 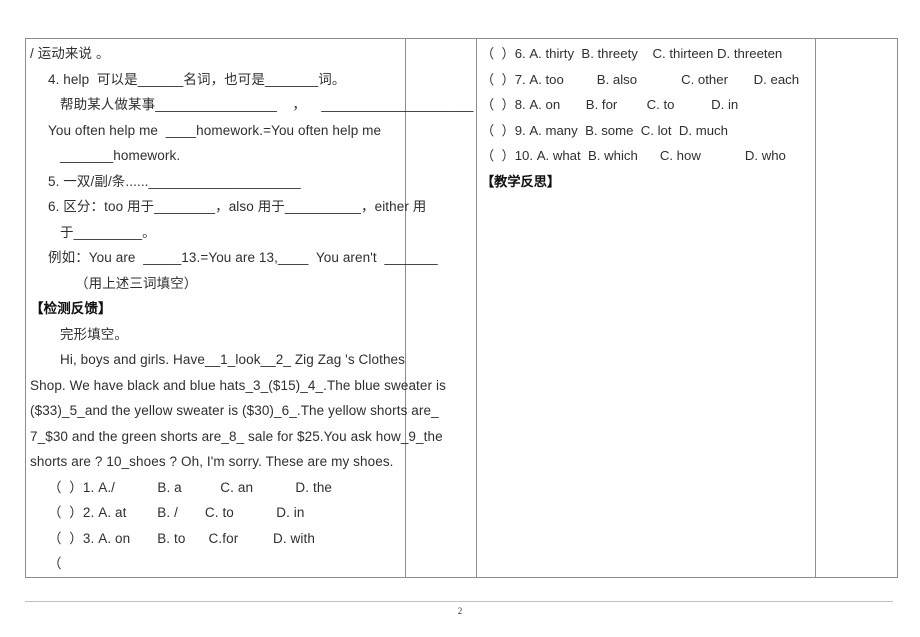 What do you see at coordinates (856, 308) in the screenshot?
I see `table-cell-right-spacer` at bounding box center [856, 308].